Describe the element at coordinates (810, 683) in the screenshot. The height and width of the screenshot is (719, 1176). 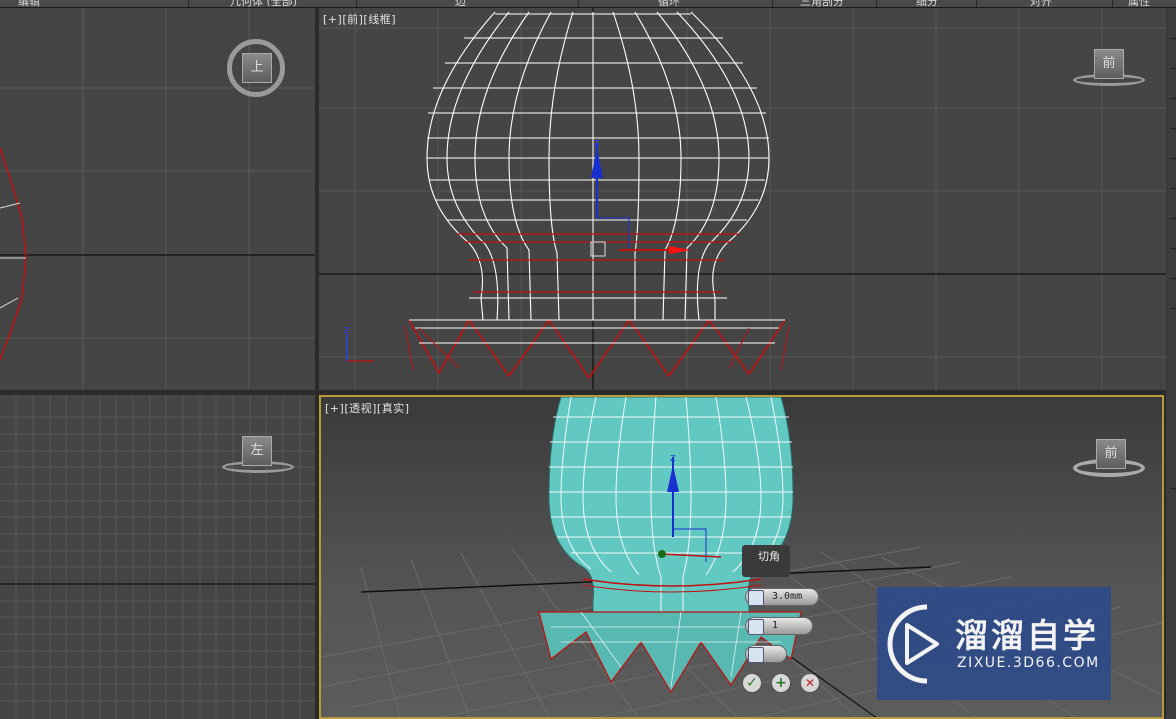
I see `caddy-cancel-button: ✕` at that location.